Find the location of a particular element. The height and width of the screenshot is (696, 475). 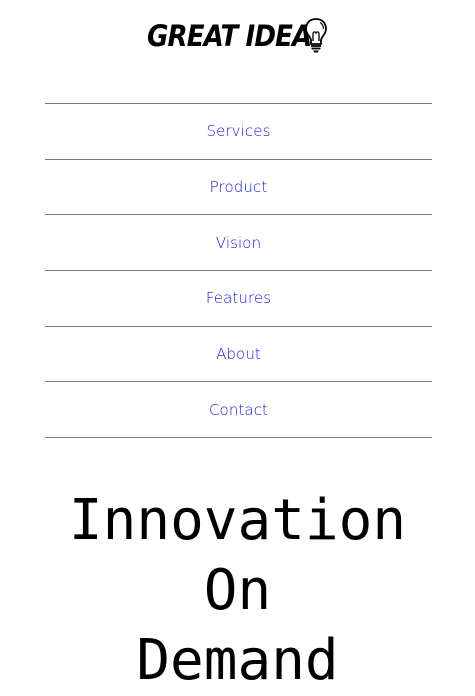

nav-item-about: About is located at coordinates (238, 355).